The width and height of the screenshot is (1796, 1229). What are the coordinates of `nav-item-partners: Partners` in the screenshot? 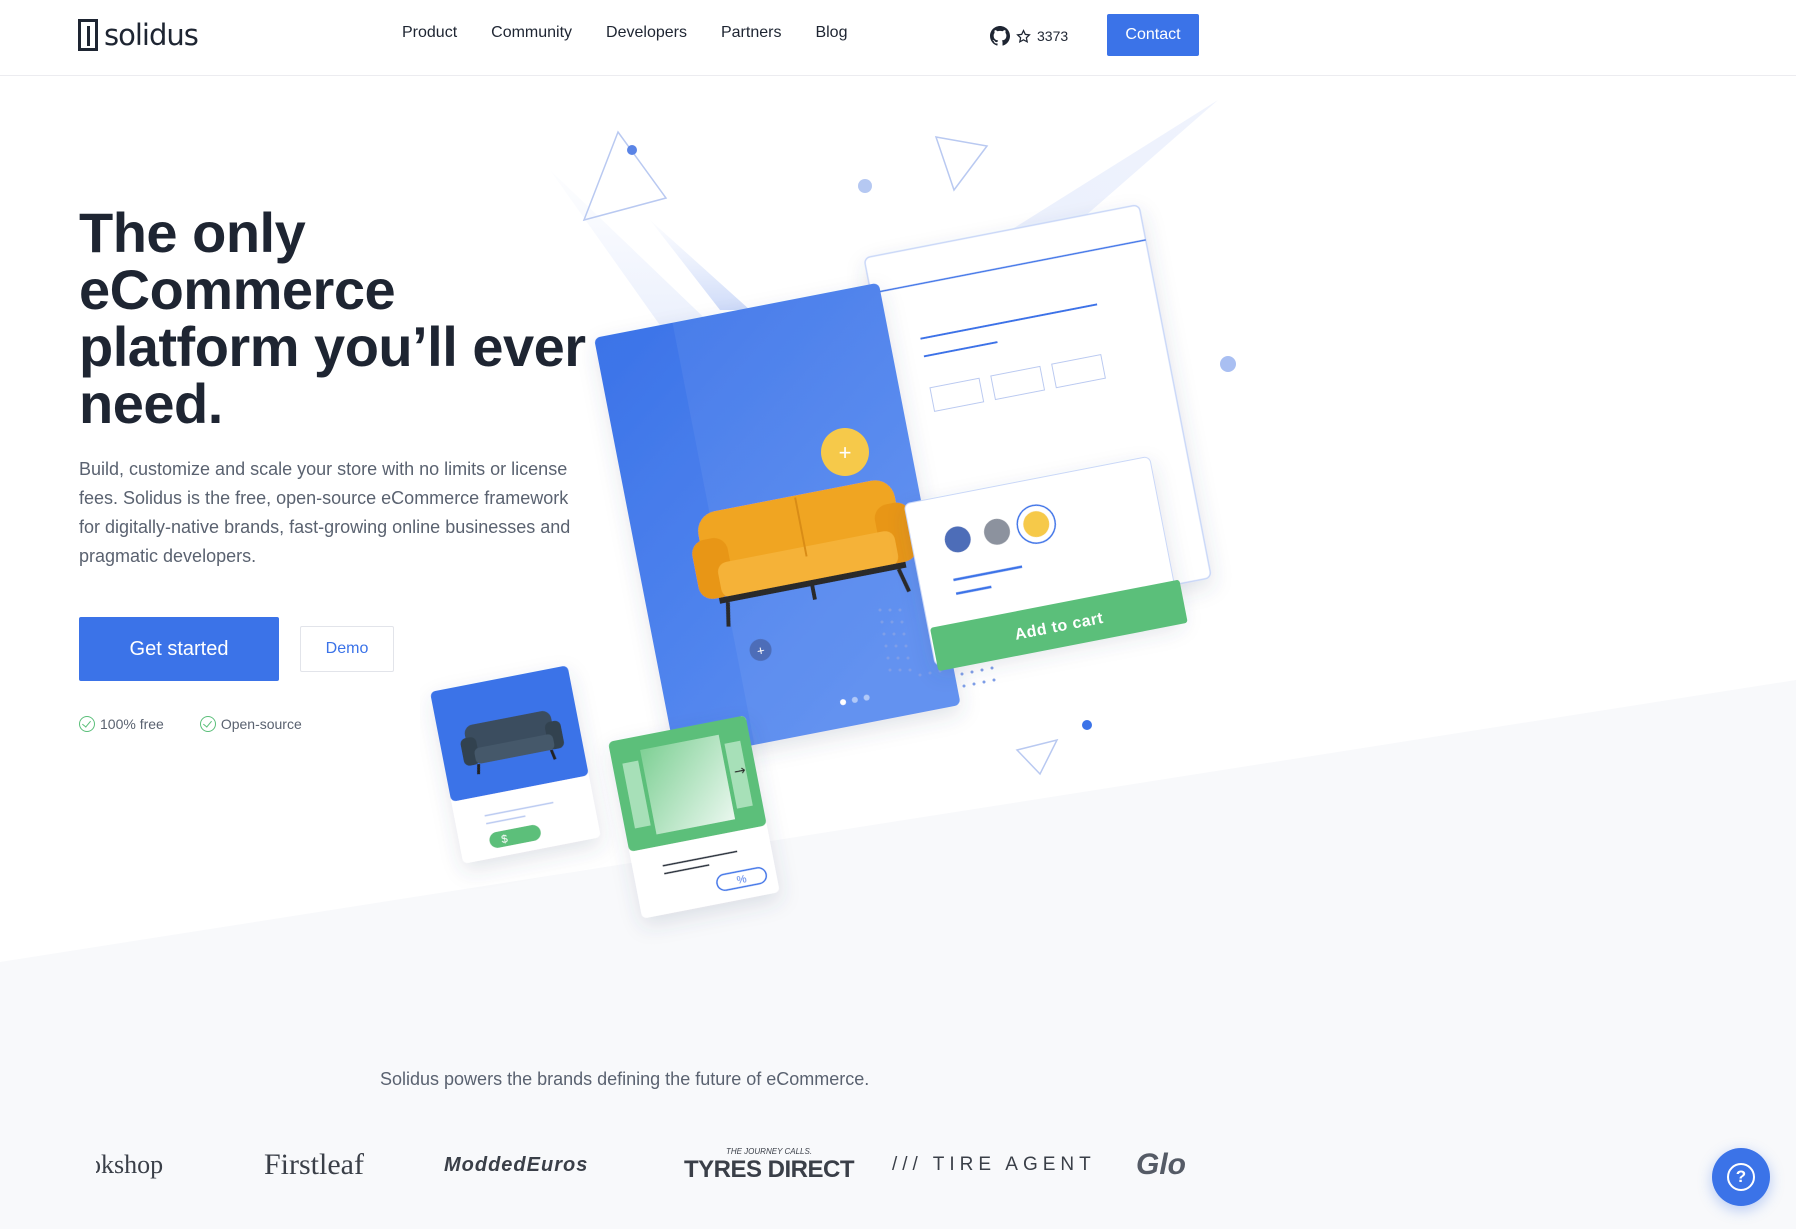 It's located at (751, 33).